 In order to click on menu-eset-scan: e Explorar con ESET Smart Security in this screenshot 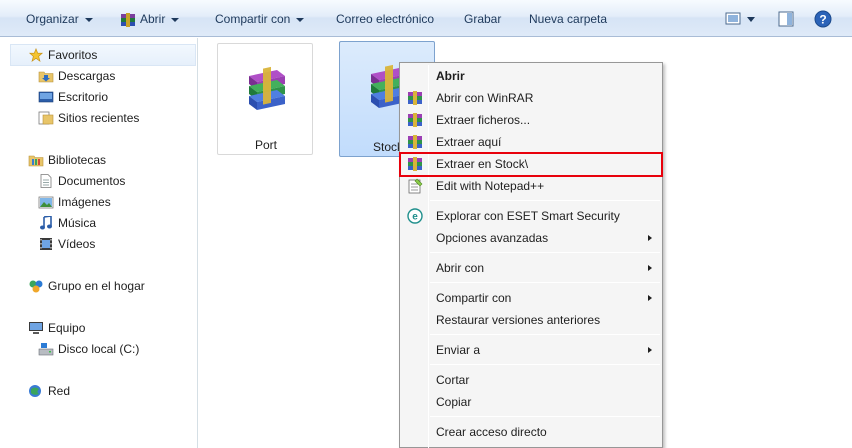, I will do `click(531, 216)`.